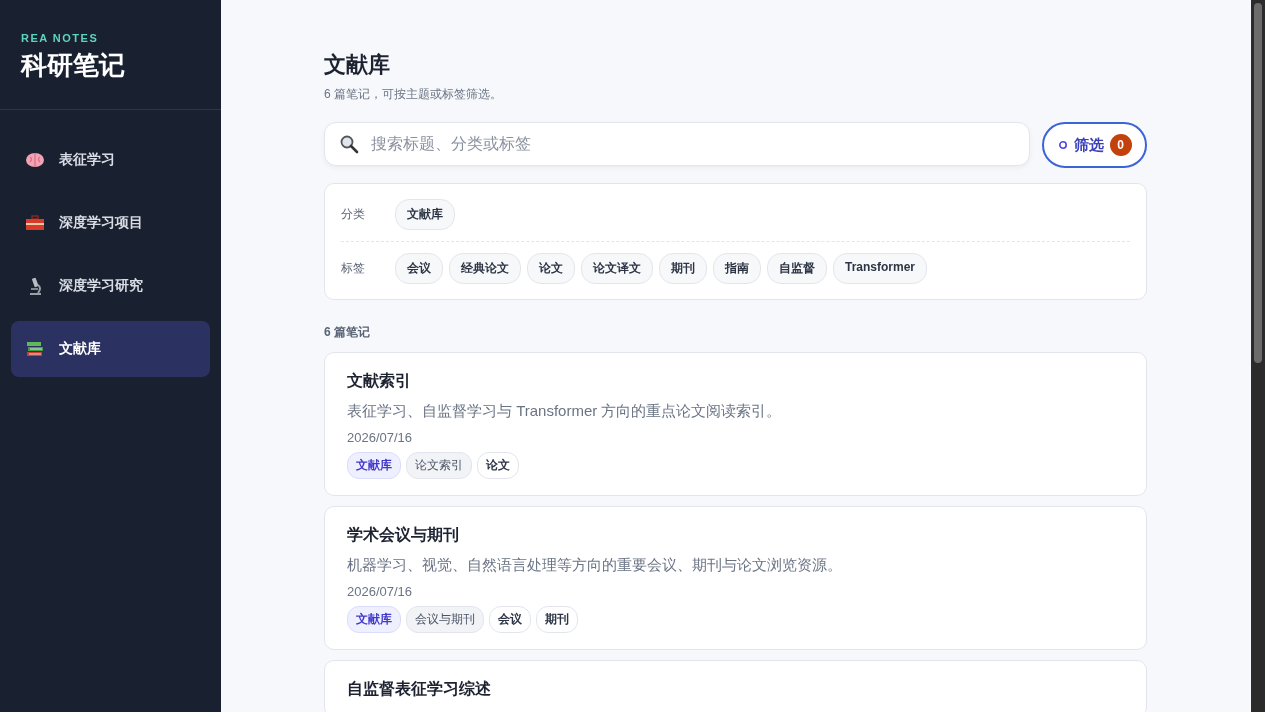  Describe the element at coordinates (403, 535) in the screenshot. I see `note-title: 学术会议与期刊` at that location.